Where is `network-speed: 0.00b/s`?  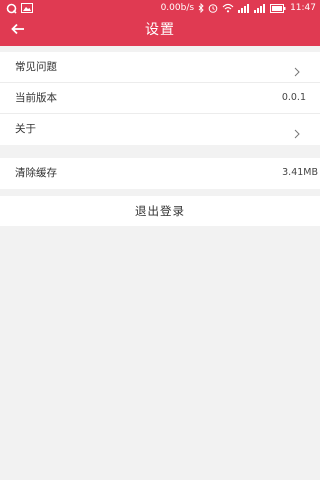
network-speed: 0.00b/s is located at coordinates (177, 8).